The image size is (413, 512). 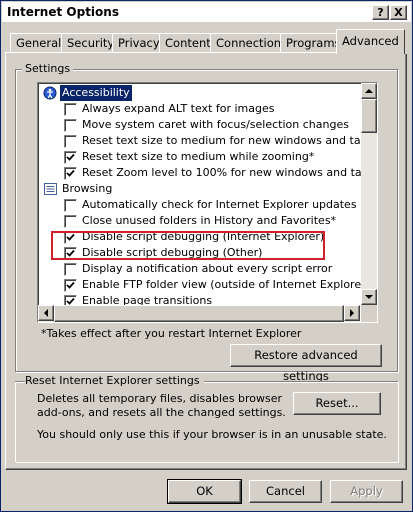 I want to click on settings-category: Browsing, so click(x=198, y=189).